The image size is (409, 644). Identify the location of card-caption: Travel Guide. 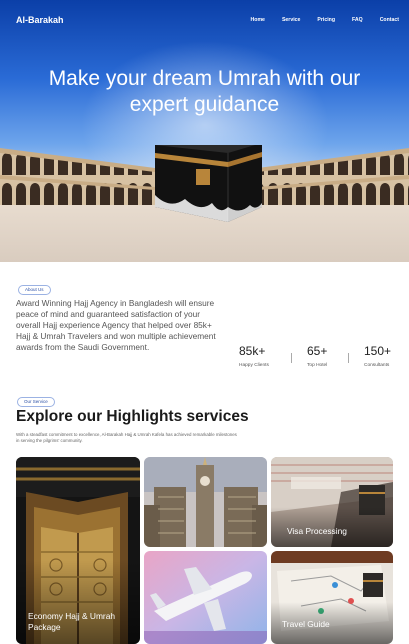
(306, 624).